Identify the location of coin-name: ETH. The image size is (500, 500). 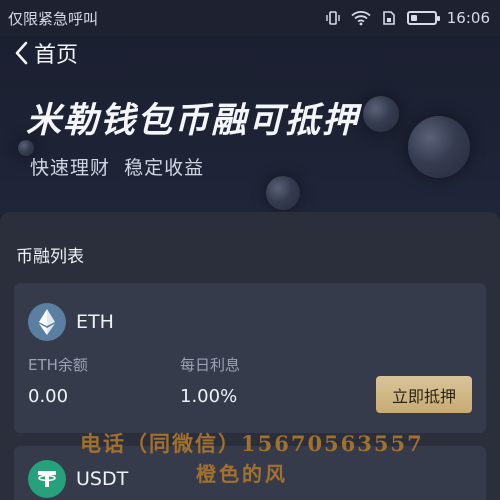
(95, 322).